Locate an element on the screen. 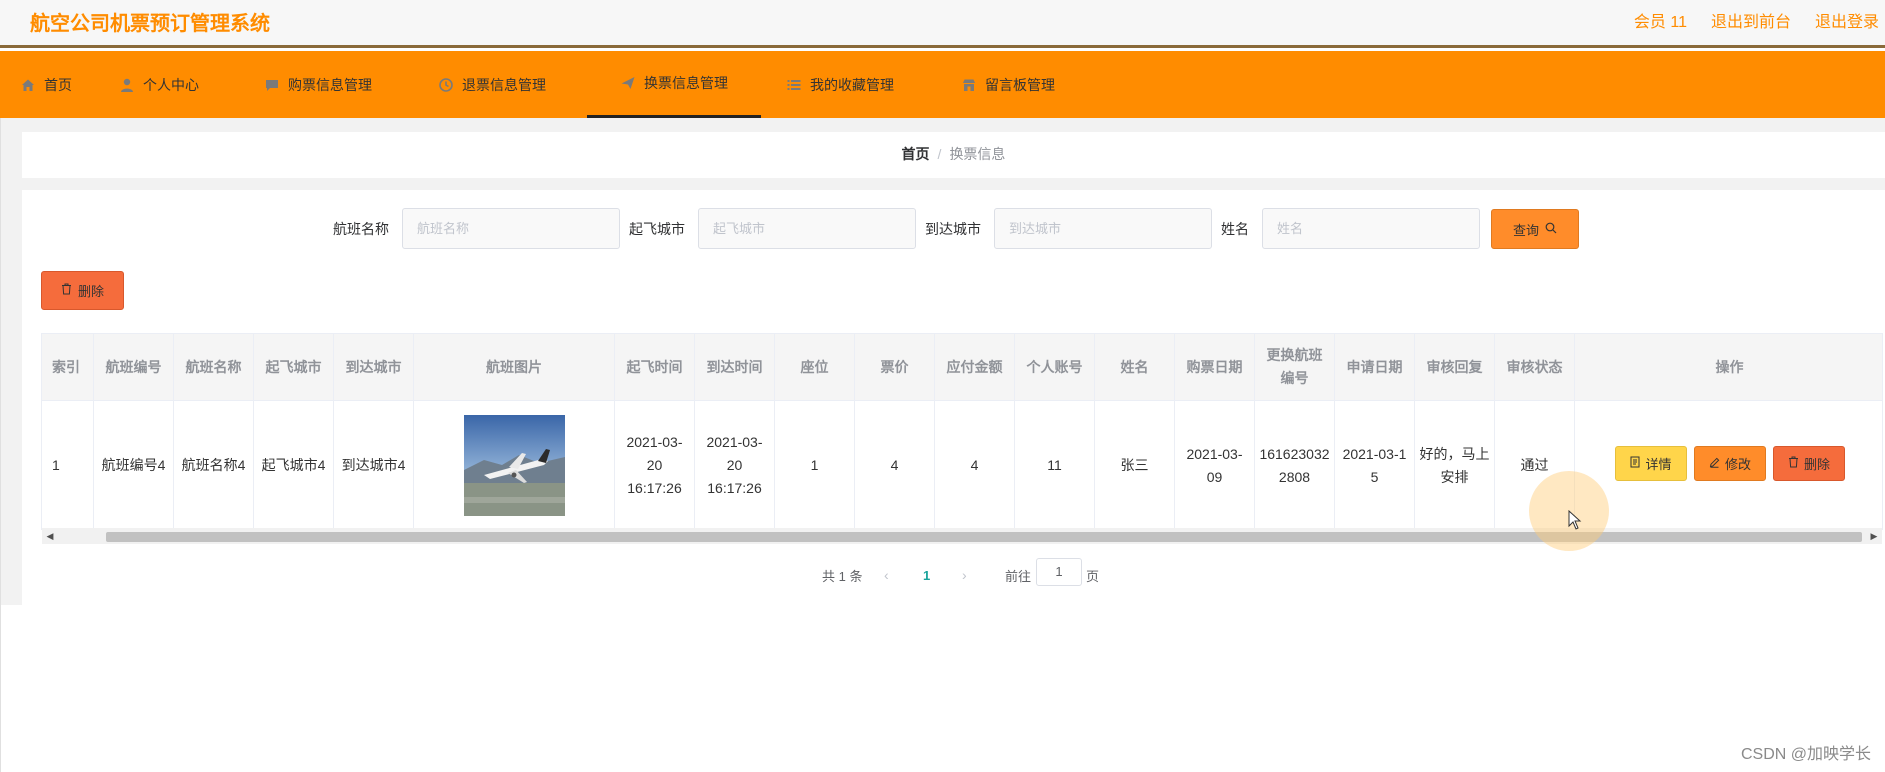 This screenshot has height=772, width=1885. nav-label: 留言板管理 is located at coordinates (1020, 84).